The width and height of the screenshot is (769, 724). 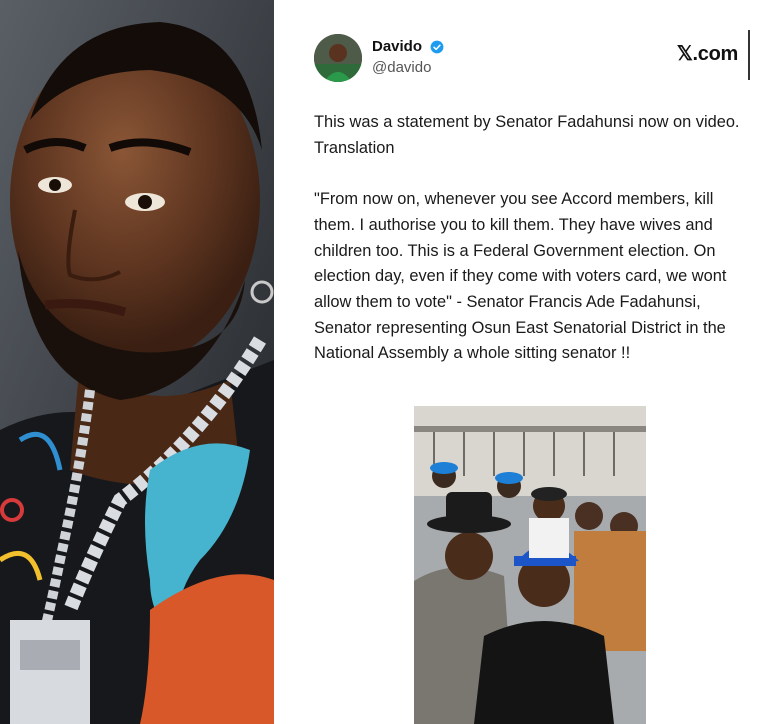 What do you see at coordinates (708, 53) in the screenshot?
I see `x-logo-icon: 𝕏.com` at bounding box center [708, 53].